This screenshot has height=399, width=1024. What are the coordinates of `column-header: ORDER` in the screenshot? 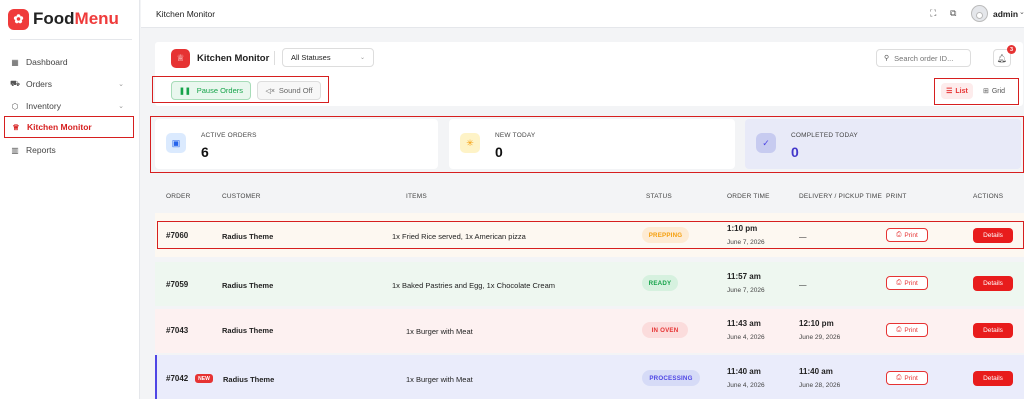 It's located at (178, 196).